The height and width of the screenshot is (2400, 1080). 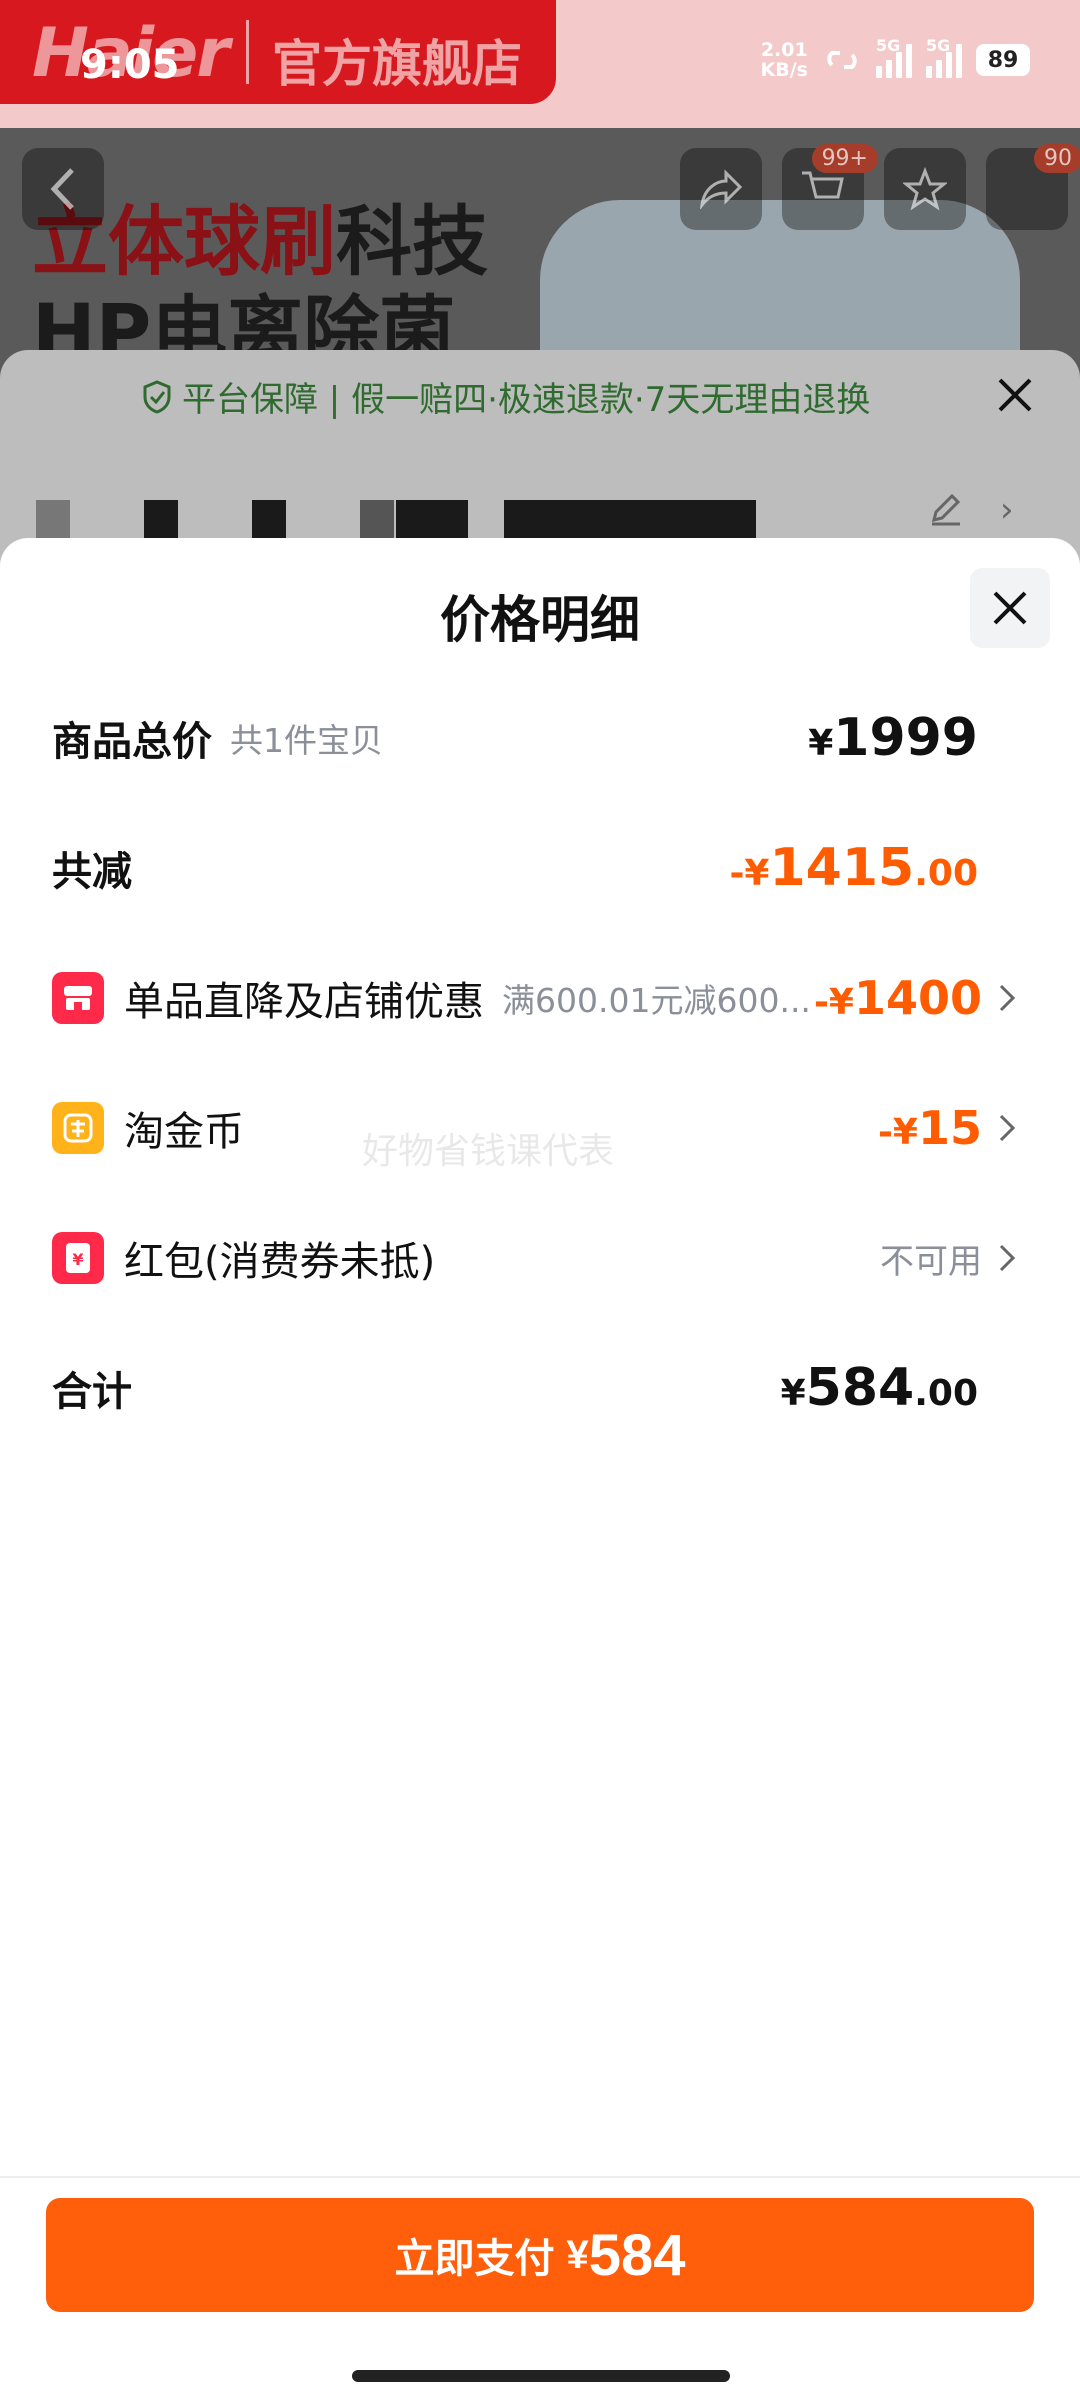 What do you see at coordinates (540, 2255) in the screenshot?
I see `pay-now-button: 立即支付 ¥ 584` at bounding box center [540, 2255].